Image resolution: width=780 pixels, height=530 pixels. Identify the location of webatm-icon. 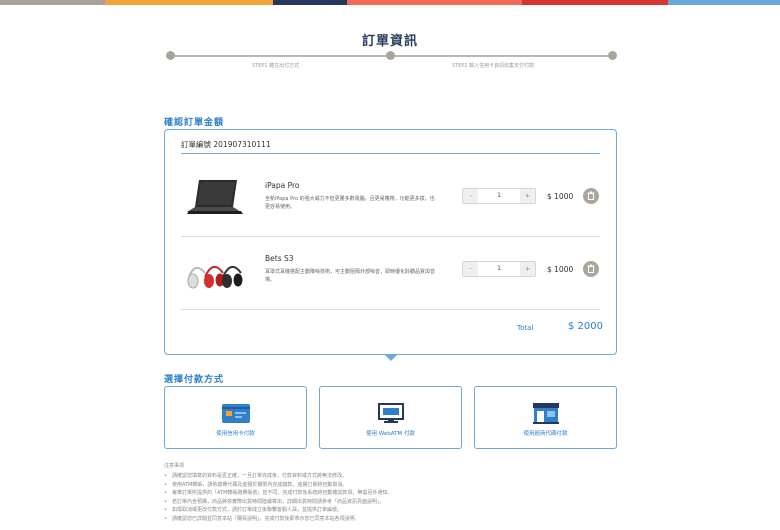
(391, 413).